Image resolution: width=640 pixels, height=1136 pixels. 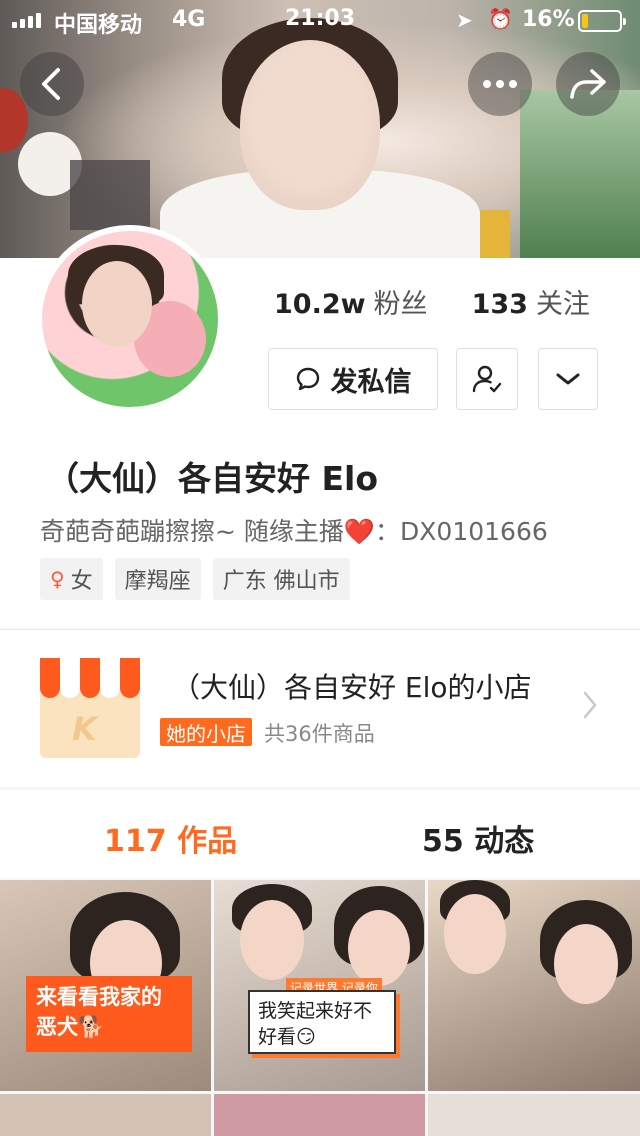 I want to click on profile-stats: 10.2w 粉丝 133 关注, so click(x=432, y=301).